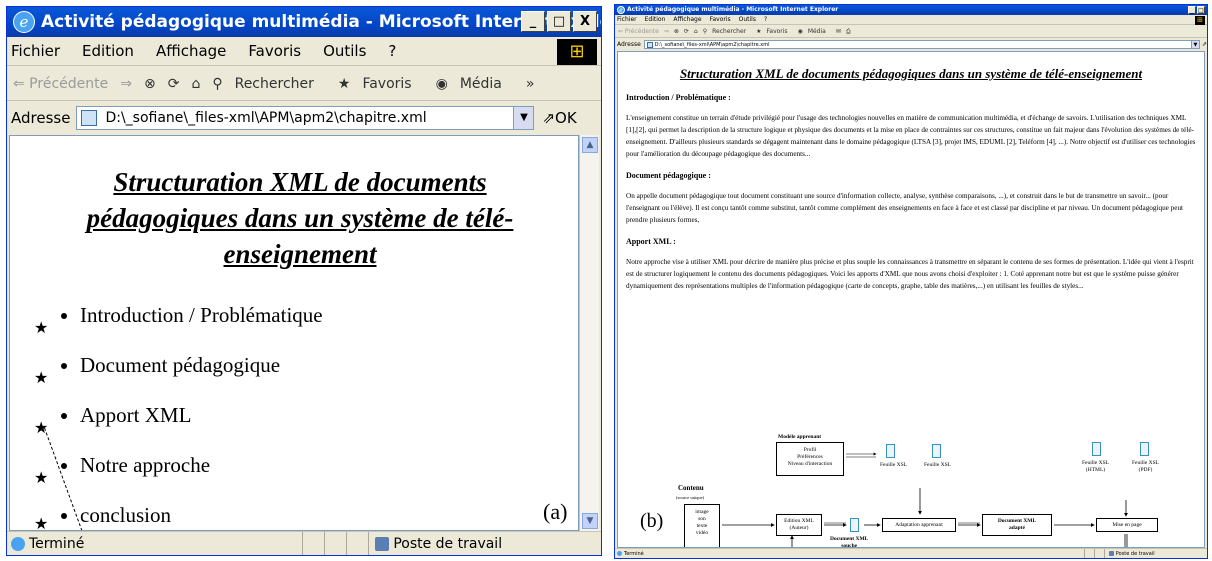  I want to click on list-item: Notre approche, so click(201, 465).